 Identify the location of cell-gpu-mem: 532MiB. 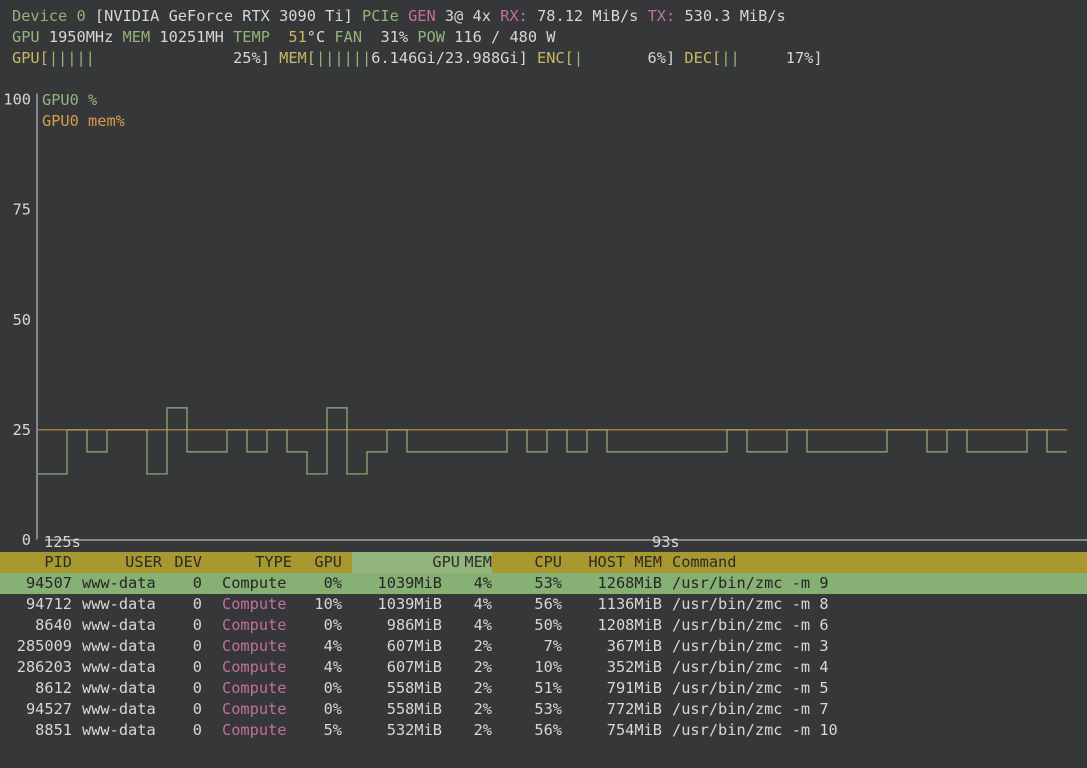
(414, 730).